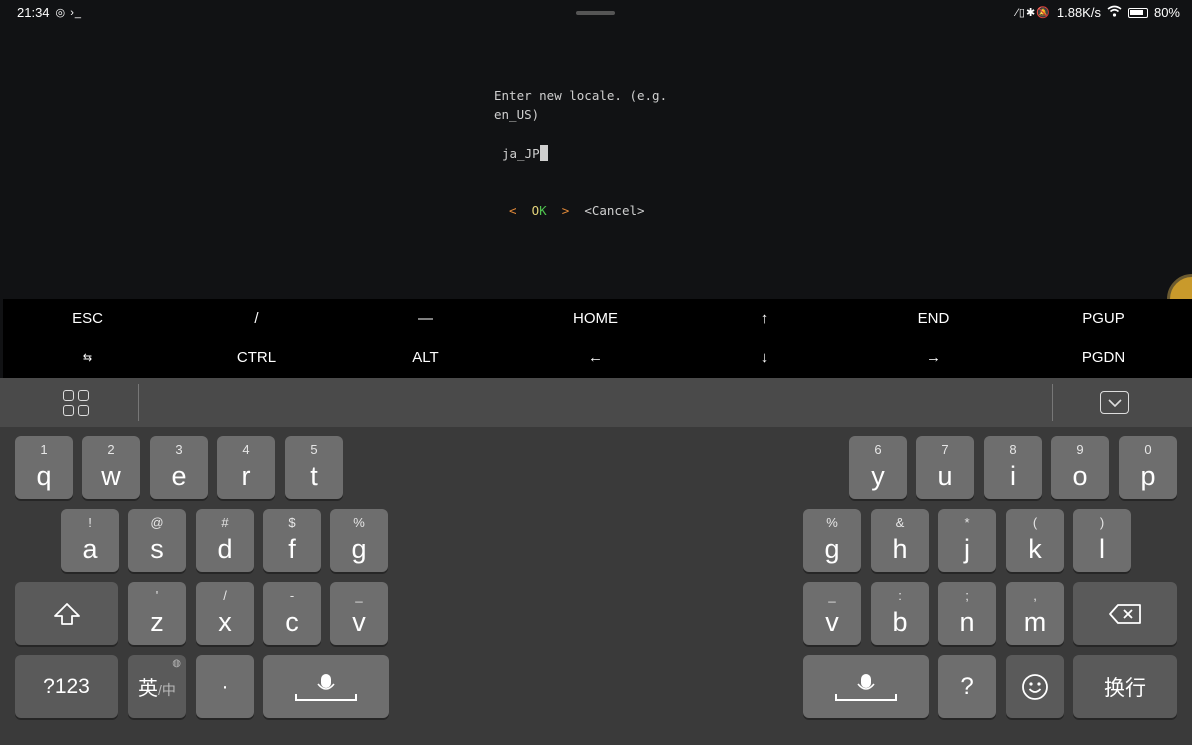 This screenshot has height=745, width=1192. Describe the element at coordinates (933, 357) in the screenshot. I see `extra-key-right: →` at that location.